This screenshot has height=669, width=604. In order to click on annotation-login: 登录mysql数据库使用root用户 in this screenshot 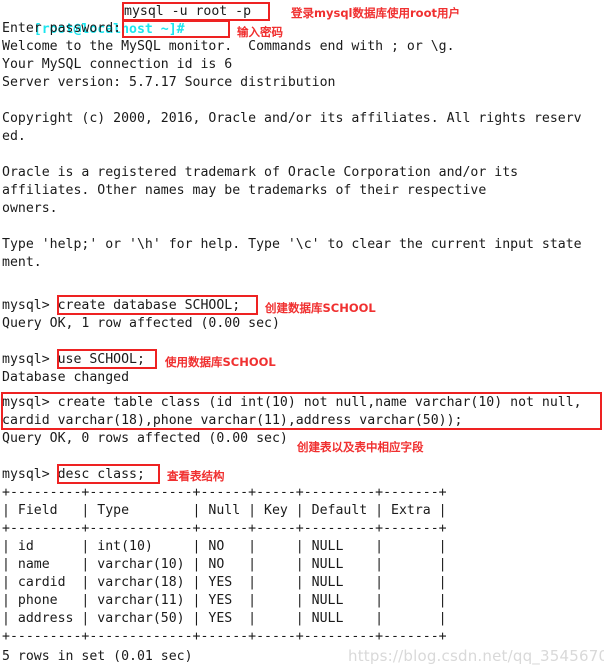, I will do `click(375, 13)`.